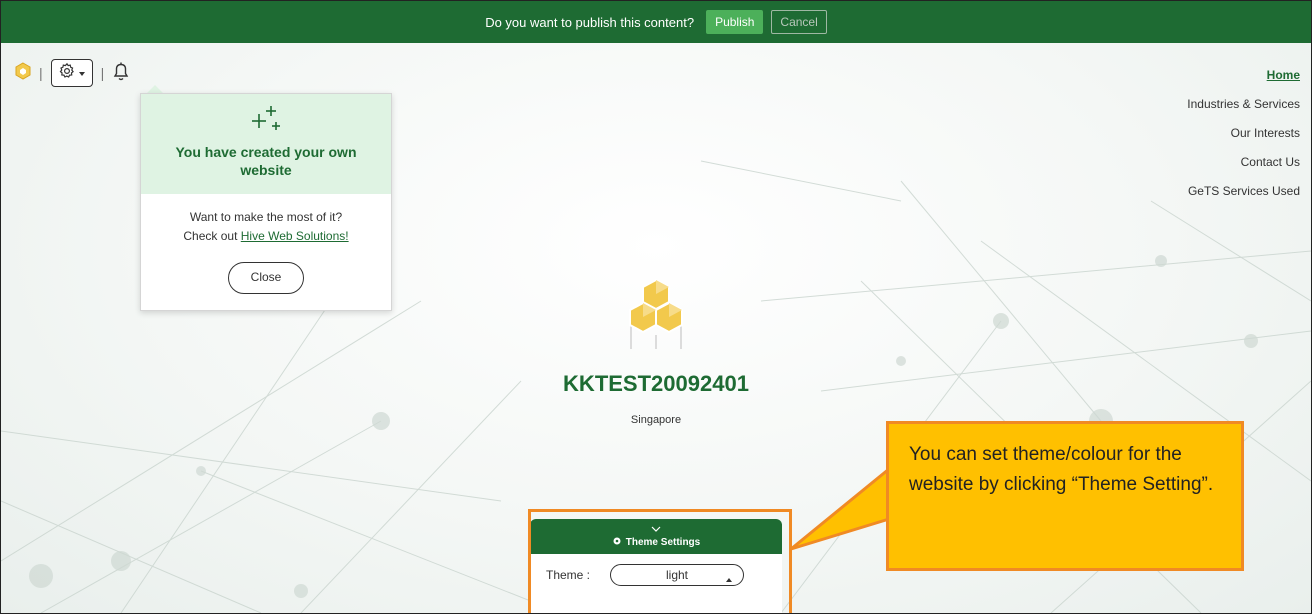 Image resolution: width=1312 pixels, height=614 pixels. I want to click on popover-title: You have created your own website, so click(266, 161).